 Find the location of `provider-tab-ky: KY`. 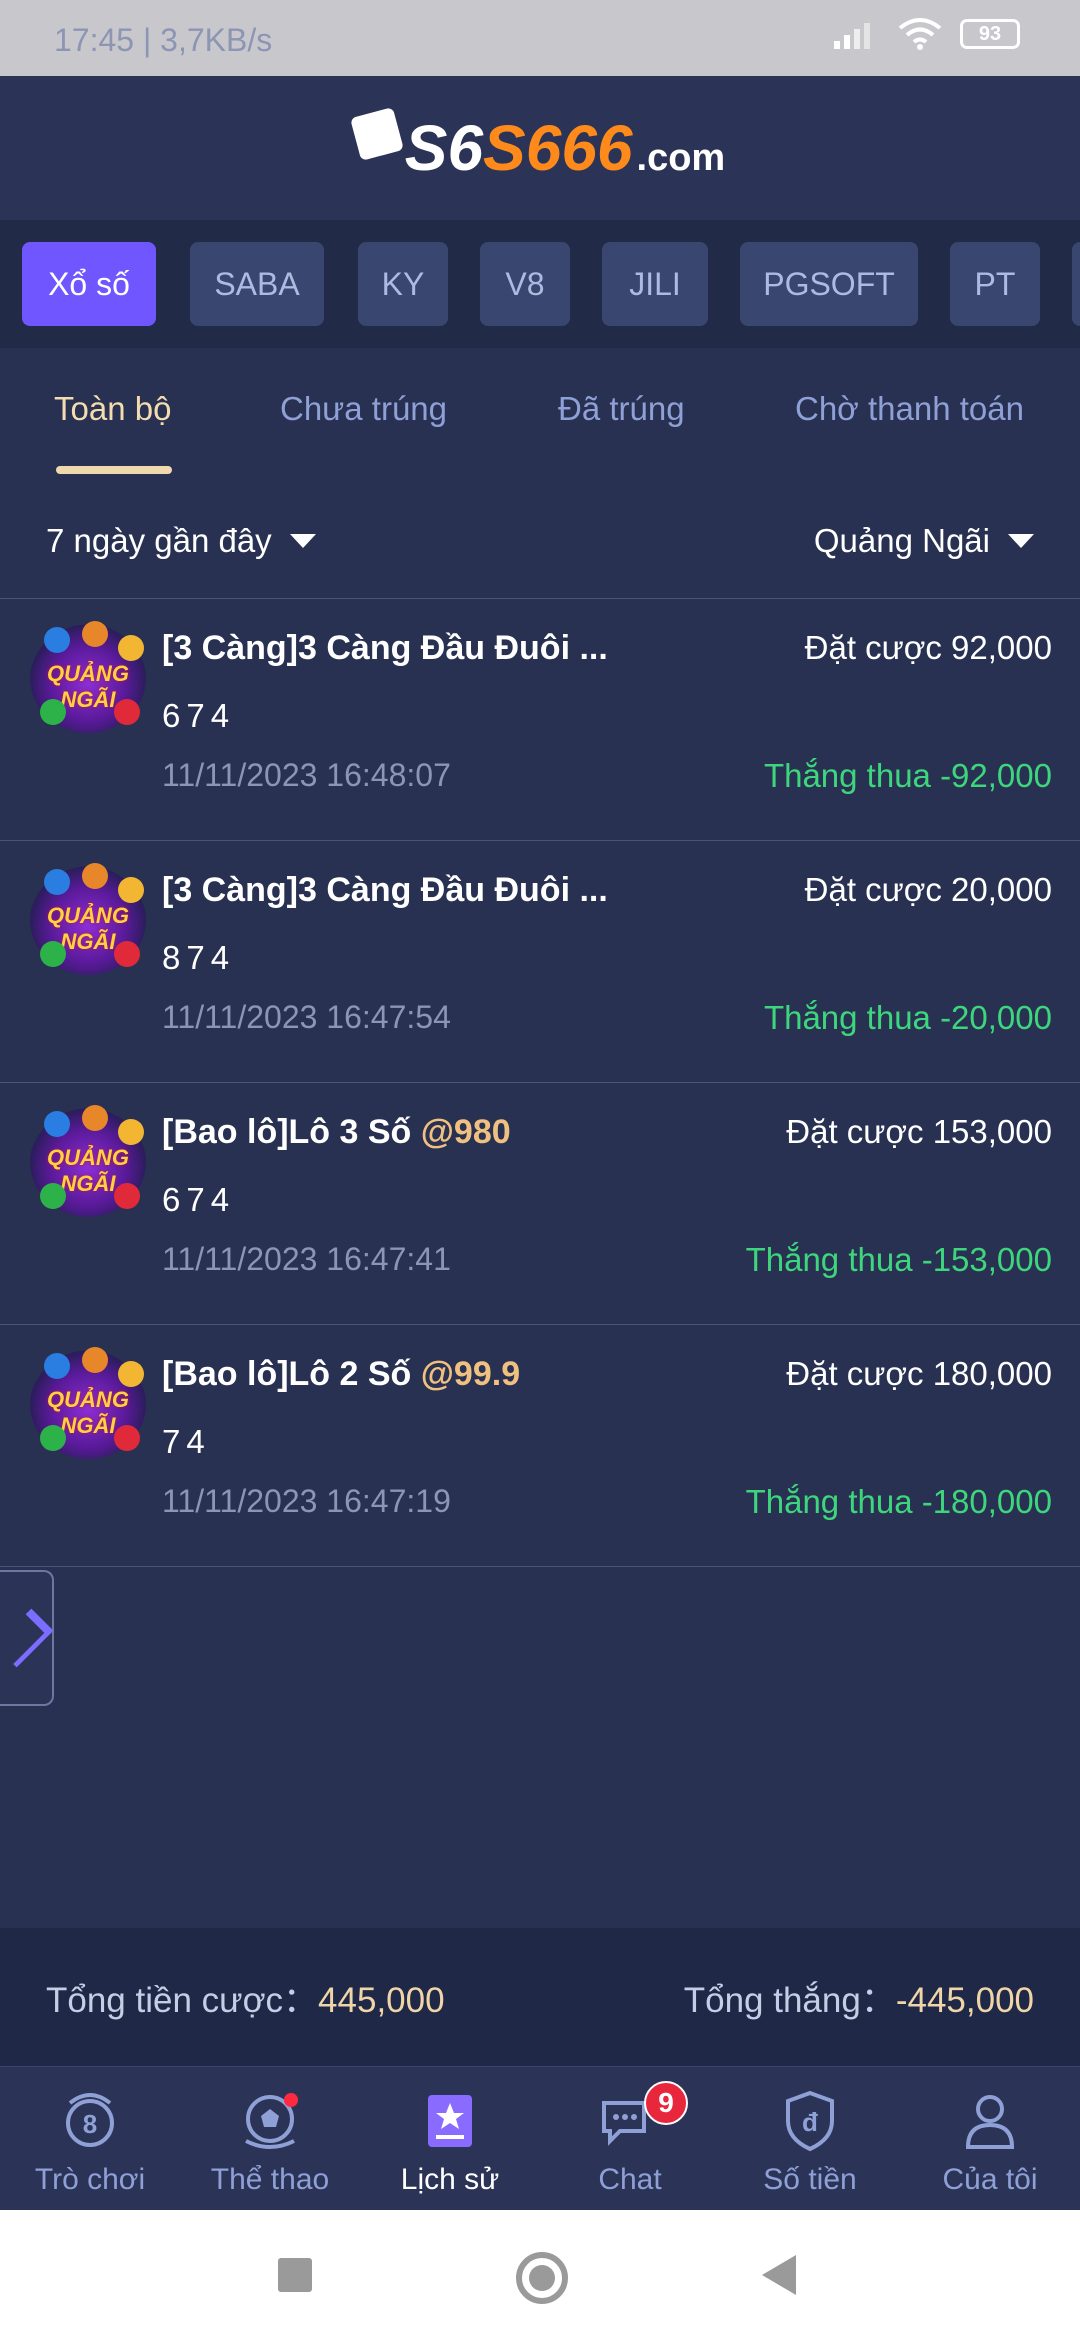

provider-tab-ky: KY is located at coordinates (403, 284).